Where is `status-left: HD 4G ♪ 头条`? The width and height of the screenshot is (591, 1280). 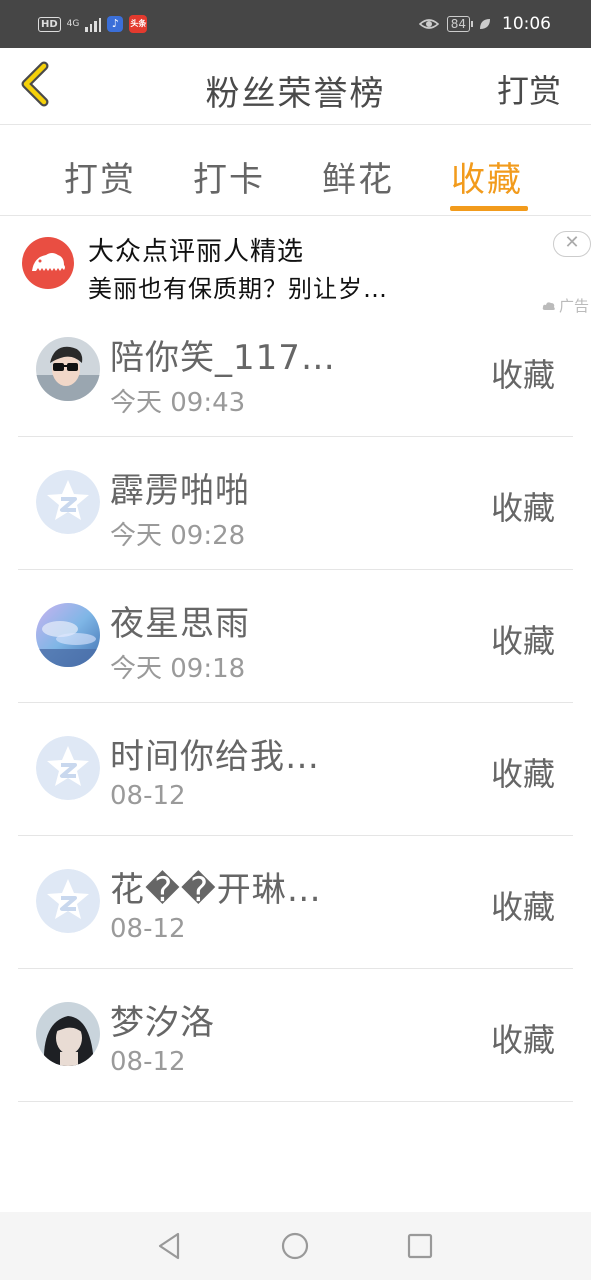 status-left: HD 4G ♪ 头条 is located at coordinates (93, 24).